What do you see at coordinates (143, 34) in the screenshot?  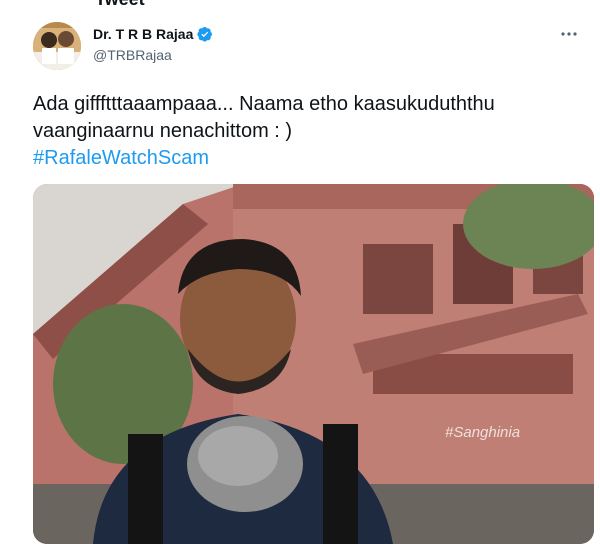 I see `author-display-name: Dr. T R B Rajaa` at bounding box center [143, 34].